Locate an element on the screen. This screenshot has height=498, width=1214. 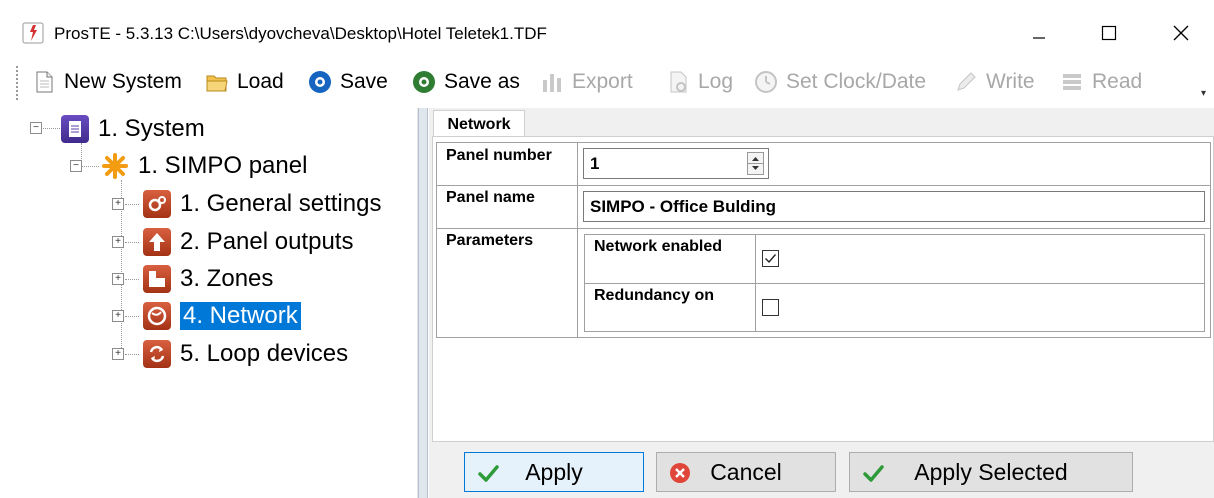
export-chart-icon is located at coordinates (552, 82).